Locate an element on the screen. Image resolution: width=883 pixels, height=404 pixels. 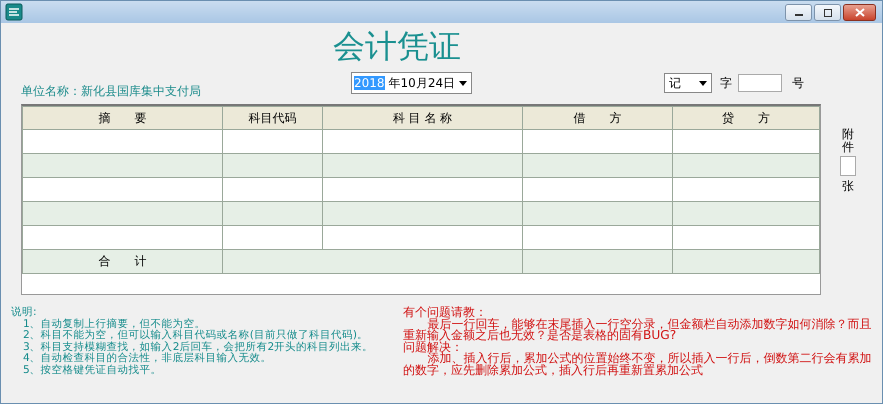
column-header: 科 目 名 称 is located at coordinates (422, 118).